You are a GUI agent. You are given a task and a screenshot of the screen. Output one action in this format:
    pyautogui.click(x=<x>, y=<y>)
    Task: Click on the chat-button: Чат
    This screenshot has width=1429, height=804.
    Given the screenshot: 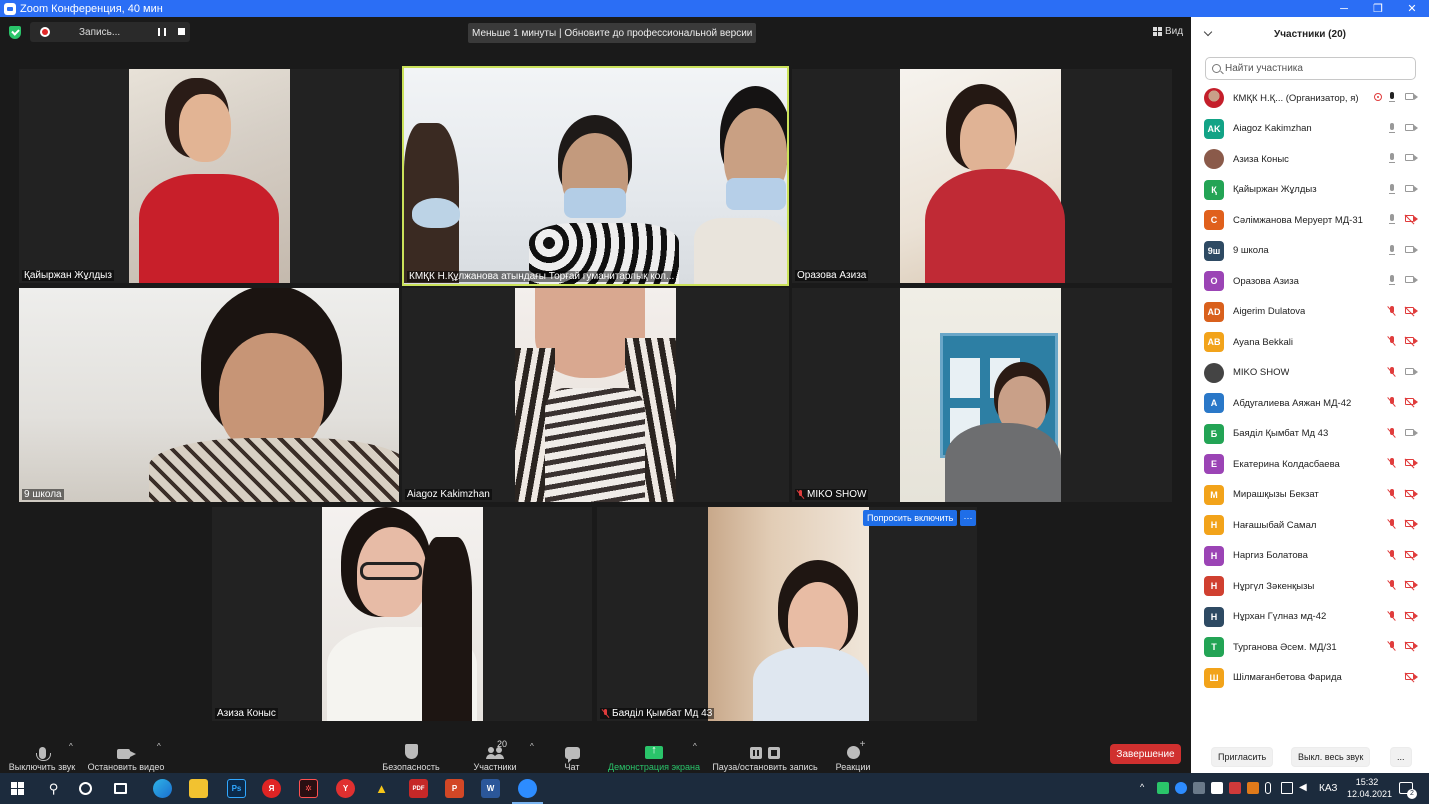 What is the action you would take?
    pyautogui.click(x=572, y=754)
    